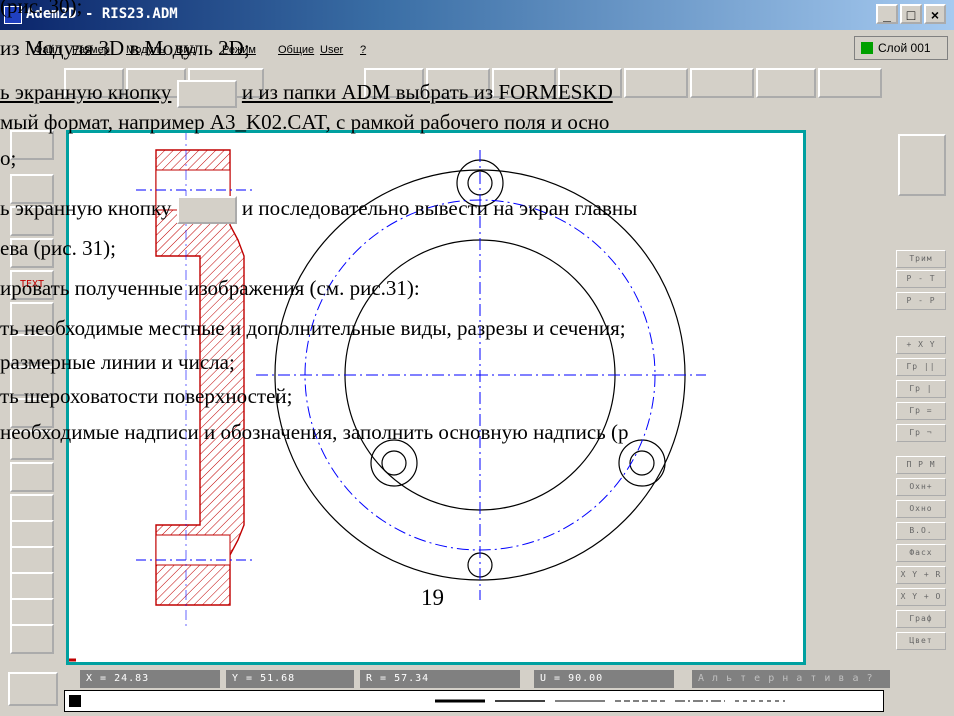 The image size is (954, 716). What do you see at coordinates (887, 14) in the screenshot?
I see `minimize-button: _` at bounding box center [887, 14].